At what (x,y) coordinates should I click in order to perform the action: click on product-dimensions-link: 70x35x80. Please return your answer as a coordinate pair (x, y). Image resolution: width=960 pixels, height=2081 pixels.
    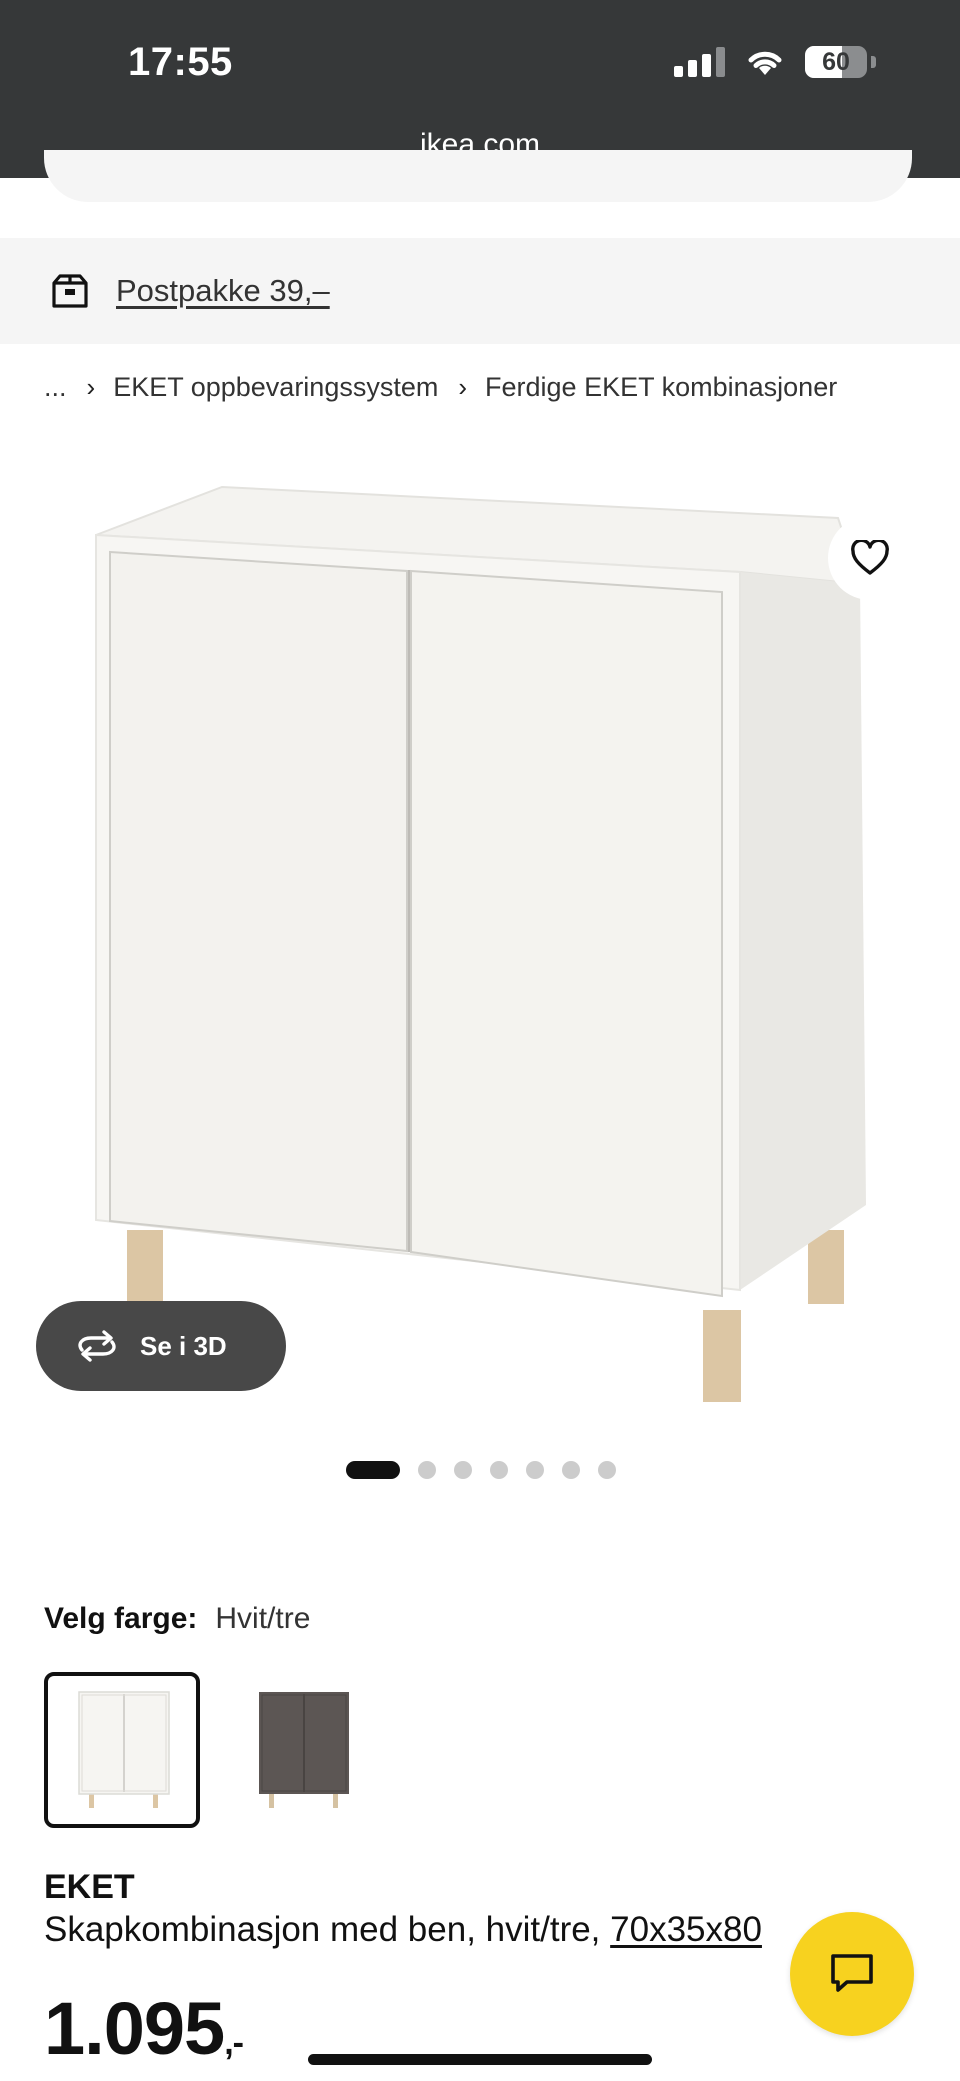
    Looking at the image, I should click on (686, 1929).